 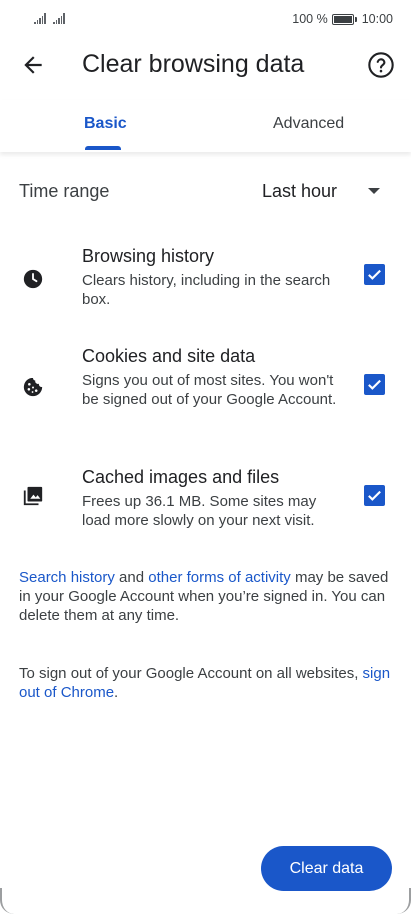 What do you see at coordinates (67, 577) in the screenshot?
I see `search-history-link: Search history` at bounding box center [67, 577].